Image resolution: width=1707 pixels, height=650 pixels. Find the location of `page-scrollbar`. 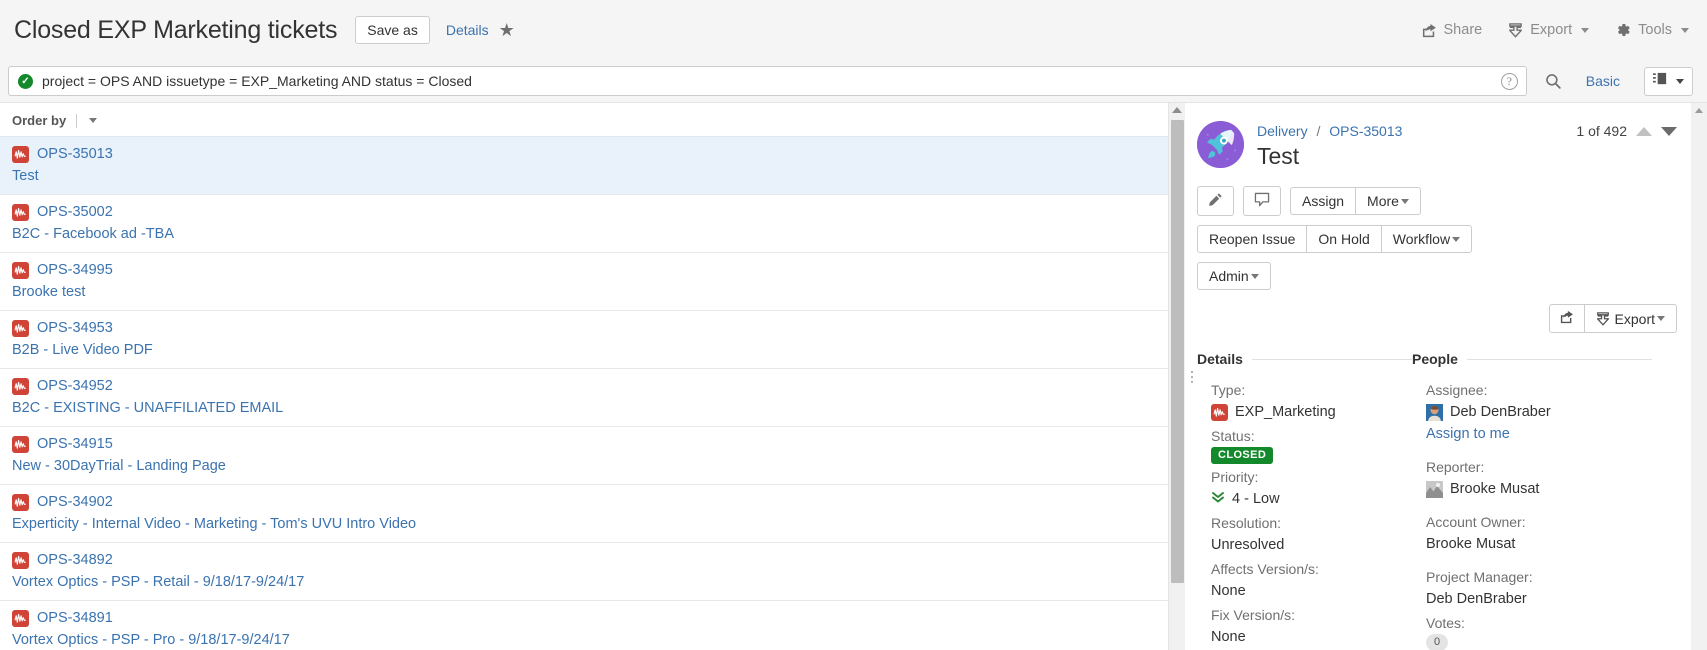

page-scrollbar is located at coordinates (1699, 376).